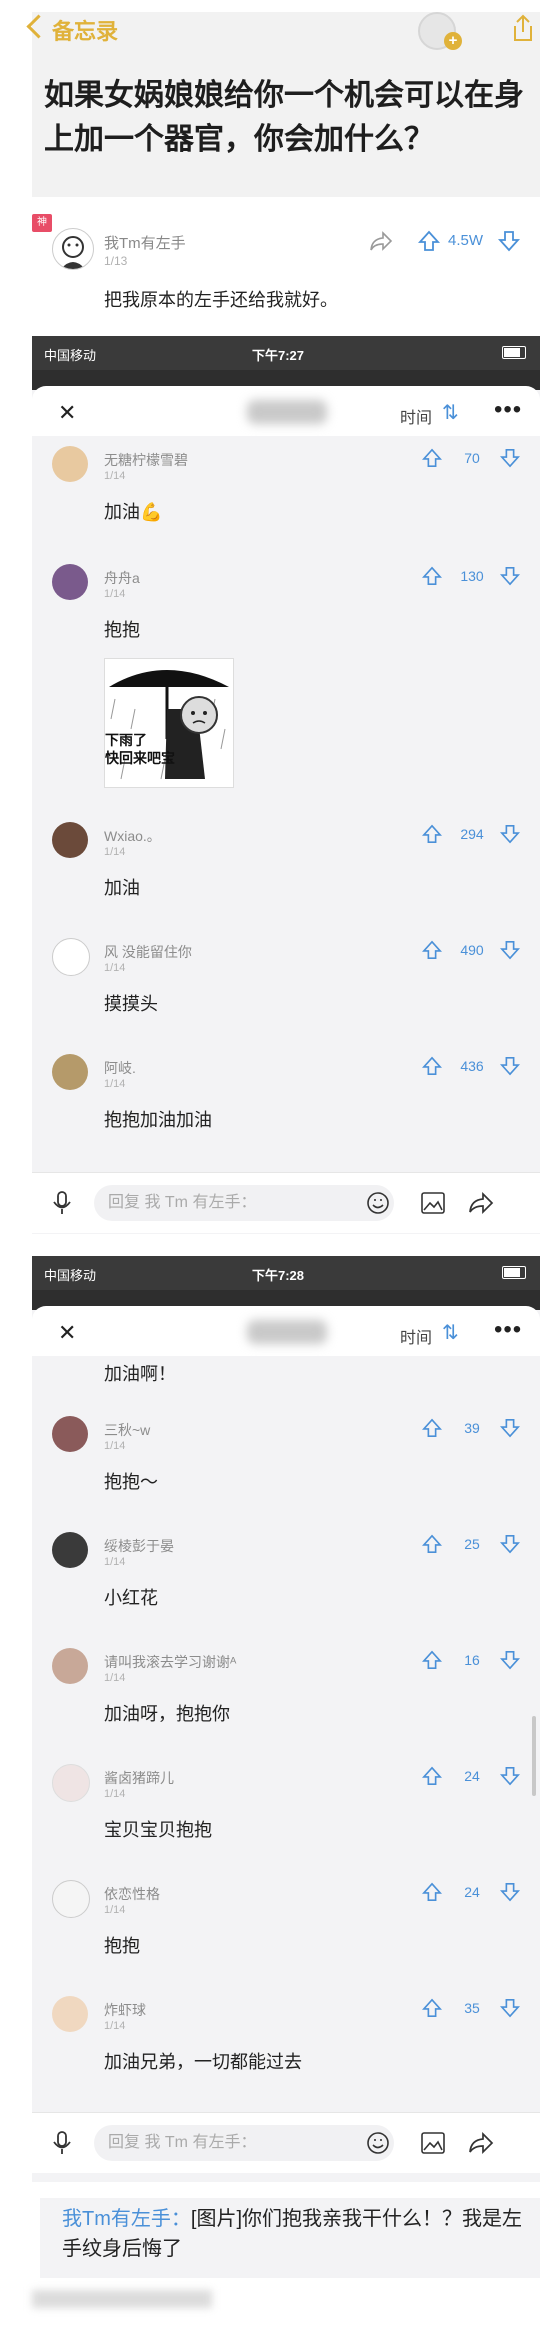 Image resolution: width=557 pixels, height=2338 pixels. What do you see at coordinates (170, 1662) in the screenshot?
I see `commenter-name: 请叫我滚去学习谢谢ᴬ` at bounding box center [170, 1662].